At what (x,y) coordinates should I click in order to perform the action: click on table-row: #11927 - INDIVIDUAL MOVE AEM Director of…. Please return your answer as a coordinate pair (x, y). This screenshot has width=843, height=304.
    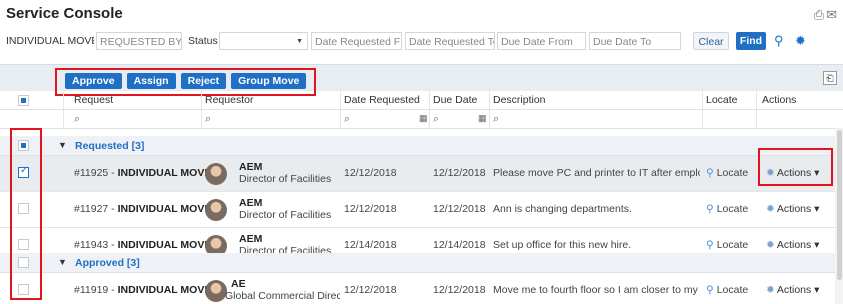
    Looking at the image, I should click on (417, 210).